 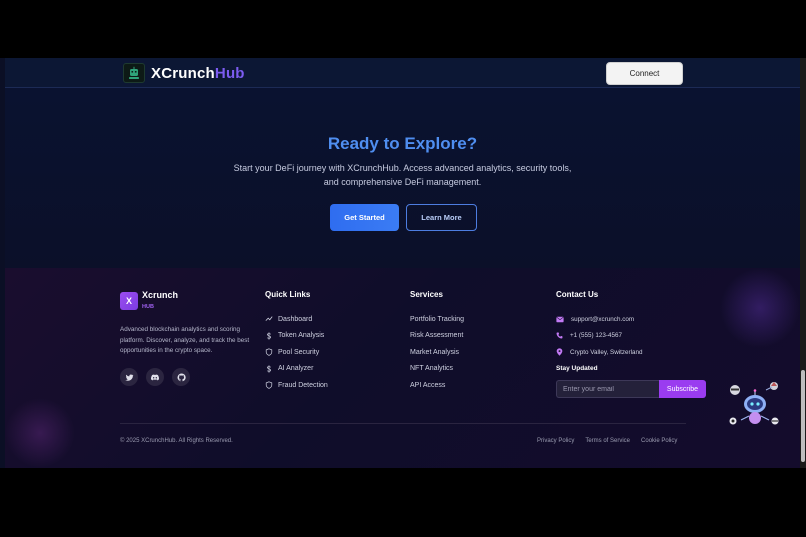 What do you see at coordinates (659, 441) in the screenshot?
I see `cookie-policy-link: Cookie Policy` at bounding box center [659, 441].